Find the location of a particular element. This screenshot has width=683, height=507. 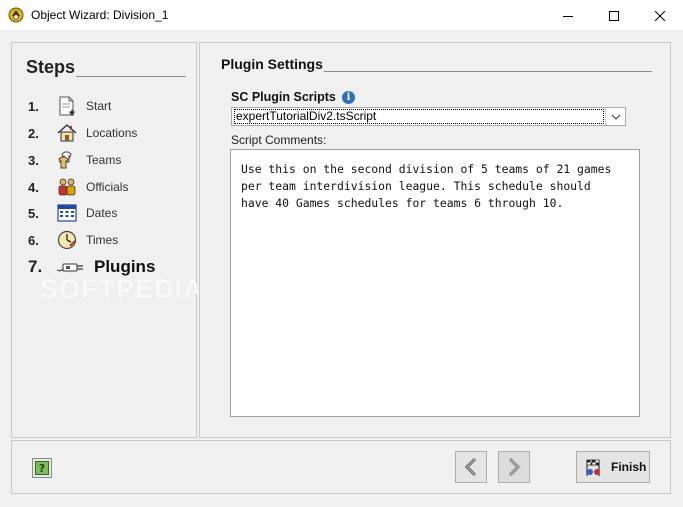

step-number: 3. is located at coordinates (33, 160).